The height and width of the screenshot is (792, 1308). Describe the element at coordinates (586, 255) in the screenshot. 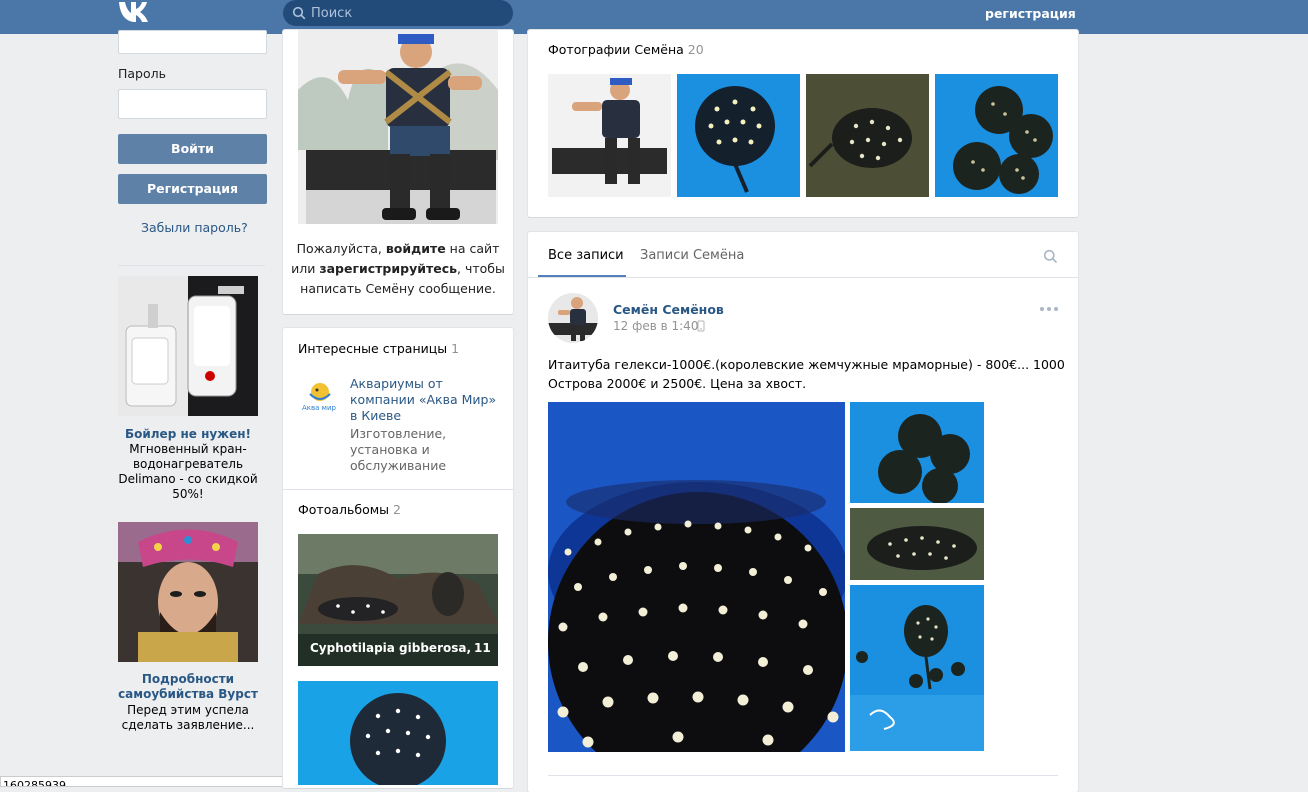

I see `tab-all-posts: Все записи` at that location.